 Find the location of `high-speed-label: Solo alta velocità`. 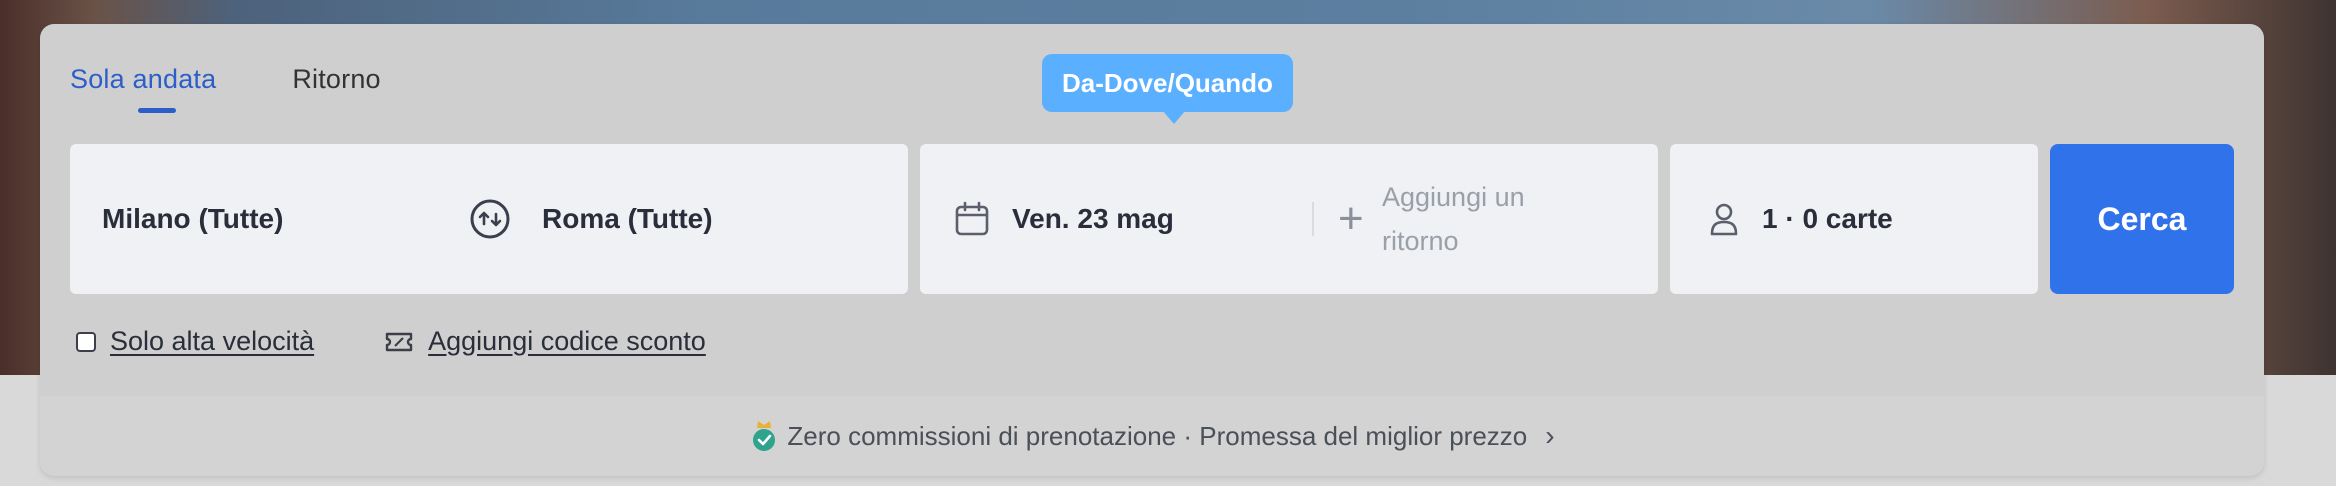

high-speed-label: Solo alta velocità is located at coordinates (212, 341).